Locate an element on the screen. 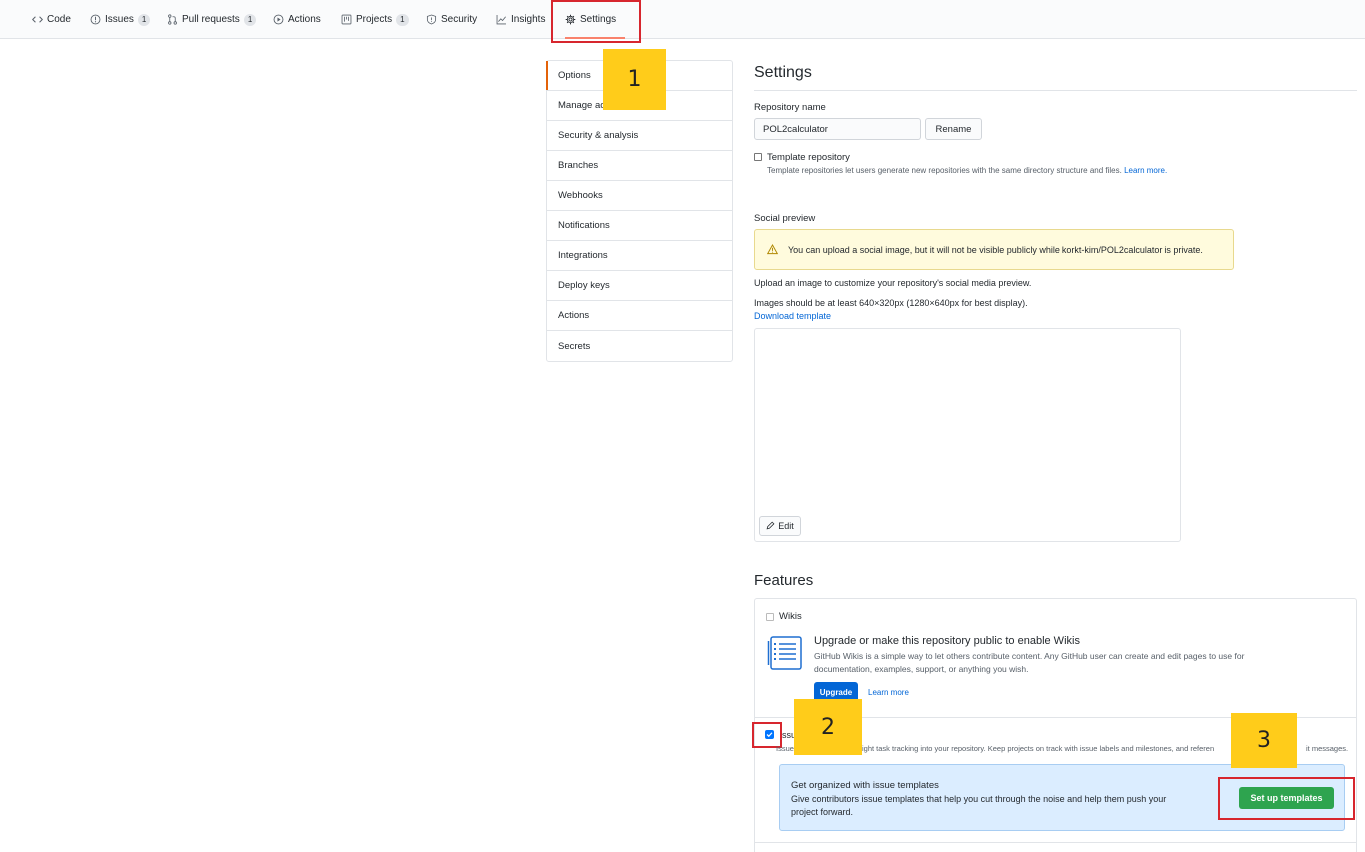 The width and height of the screenshot is (1365, 852). tab-security: Security is located at coordinates (451, 19).